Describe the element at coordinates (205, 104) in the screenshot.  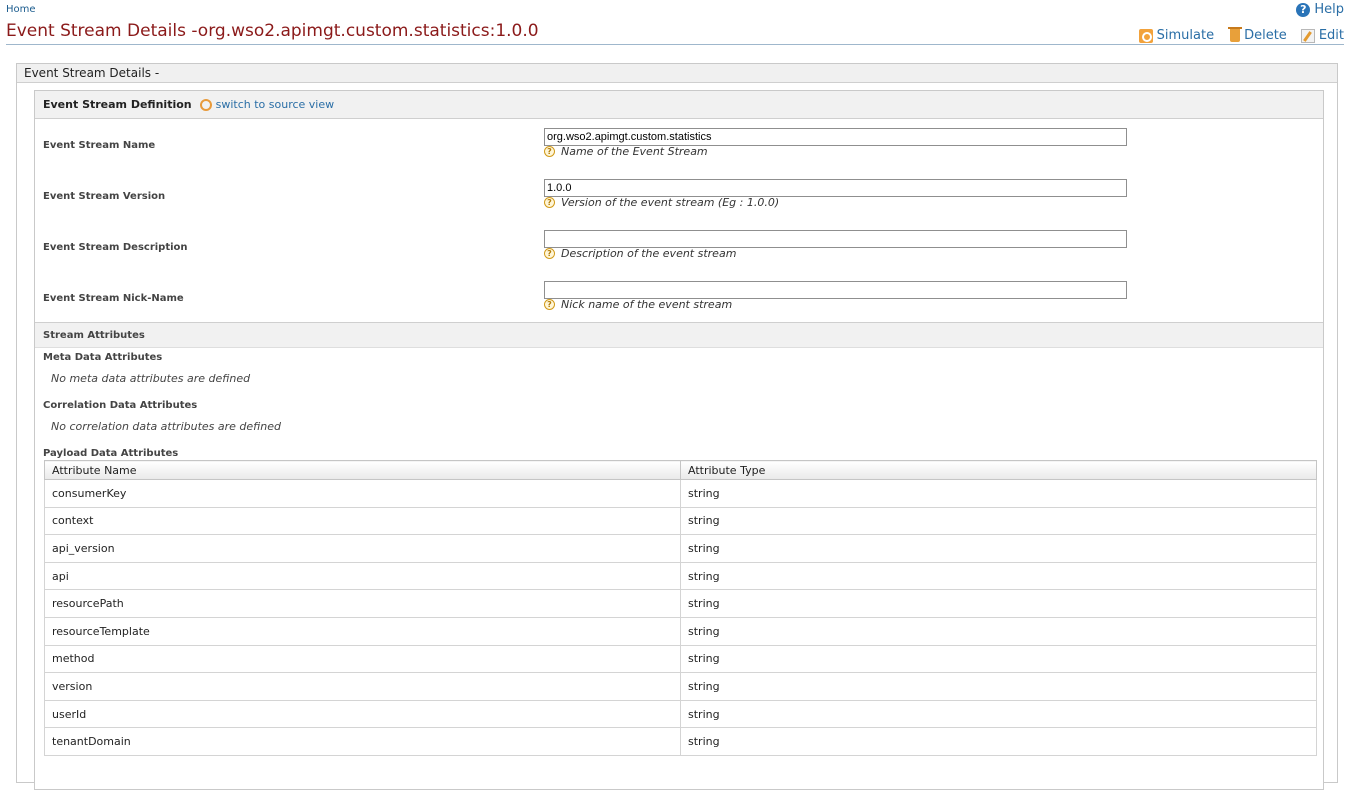
I see `source-view-icon` at that location.